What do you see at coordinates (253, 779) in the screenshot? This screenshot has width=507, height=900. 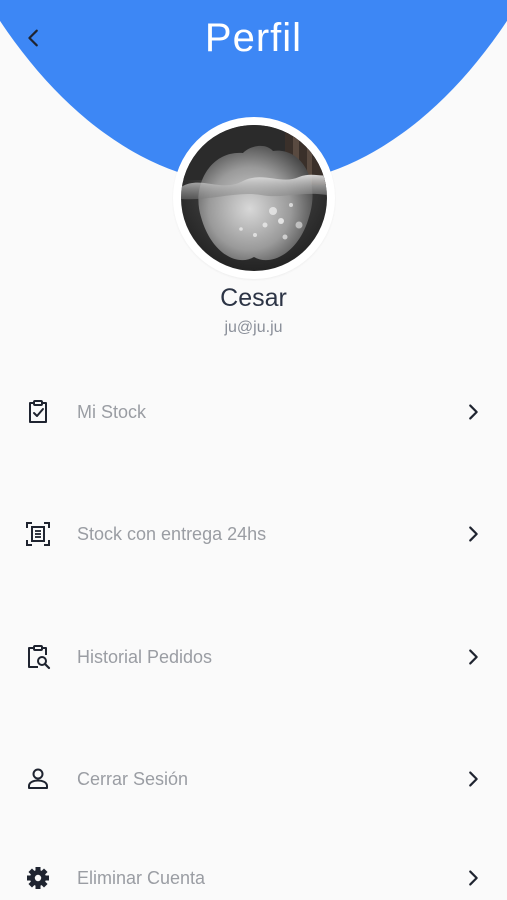 I see `menu-item-cerrar-sesion: Cerrar Sesión` at bounding box center [253, 779].